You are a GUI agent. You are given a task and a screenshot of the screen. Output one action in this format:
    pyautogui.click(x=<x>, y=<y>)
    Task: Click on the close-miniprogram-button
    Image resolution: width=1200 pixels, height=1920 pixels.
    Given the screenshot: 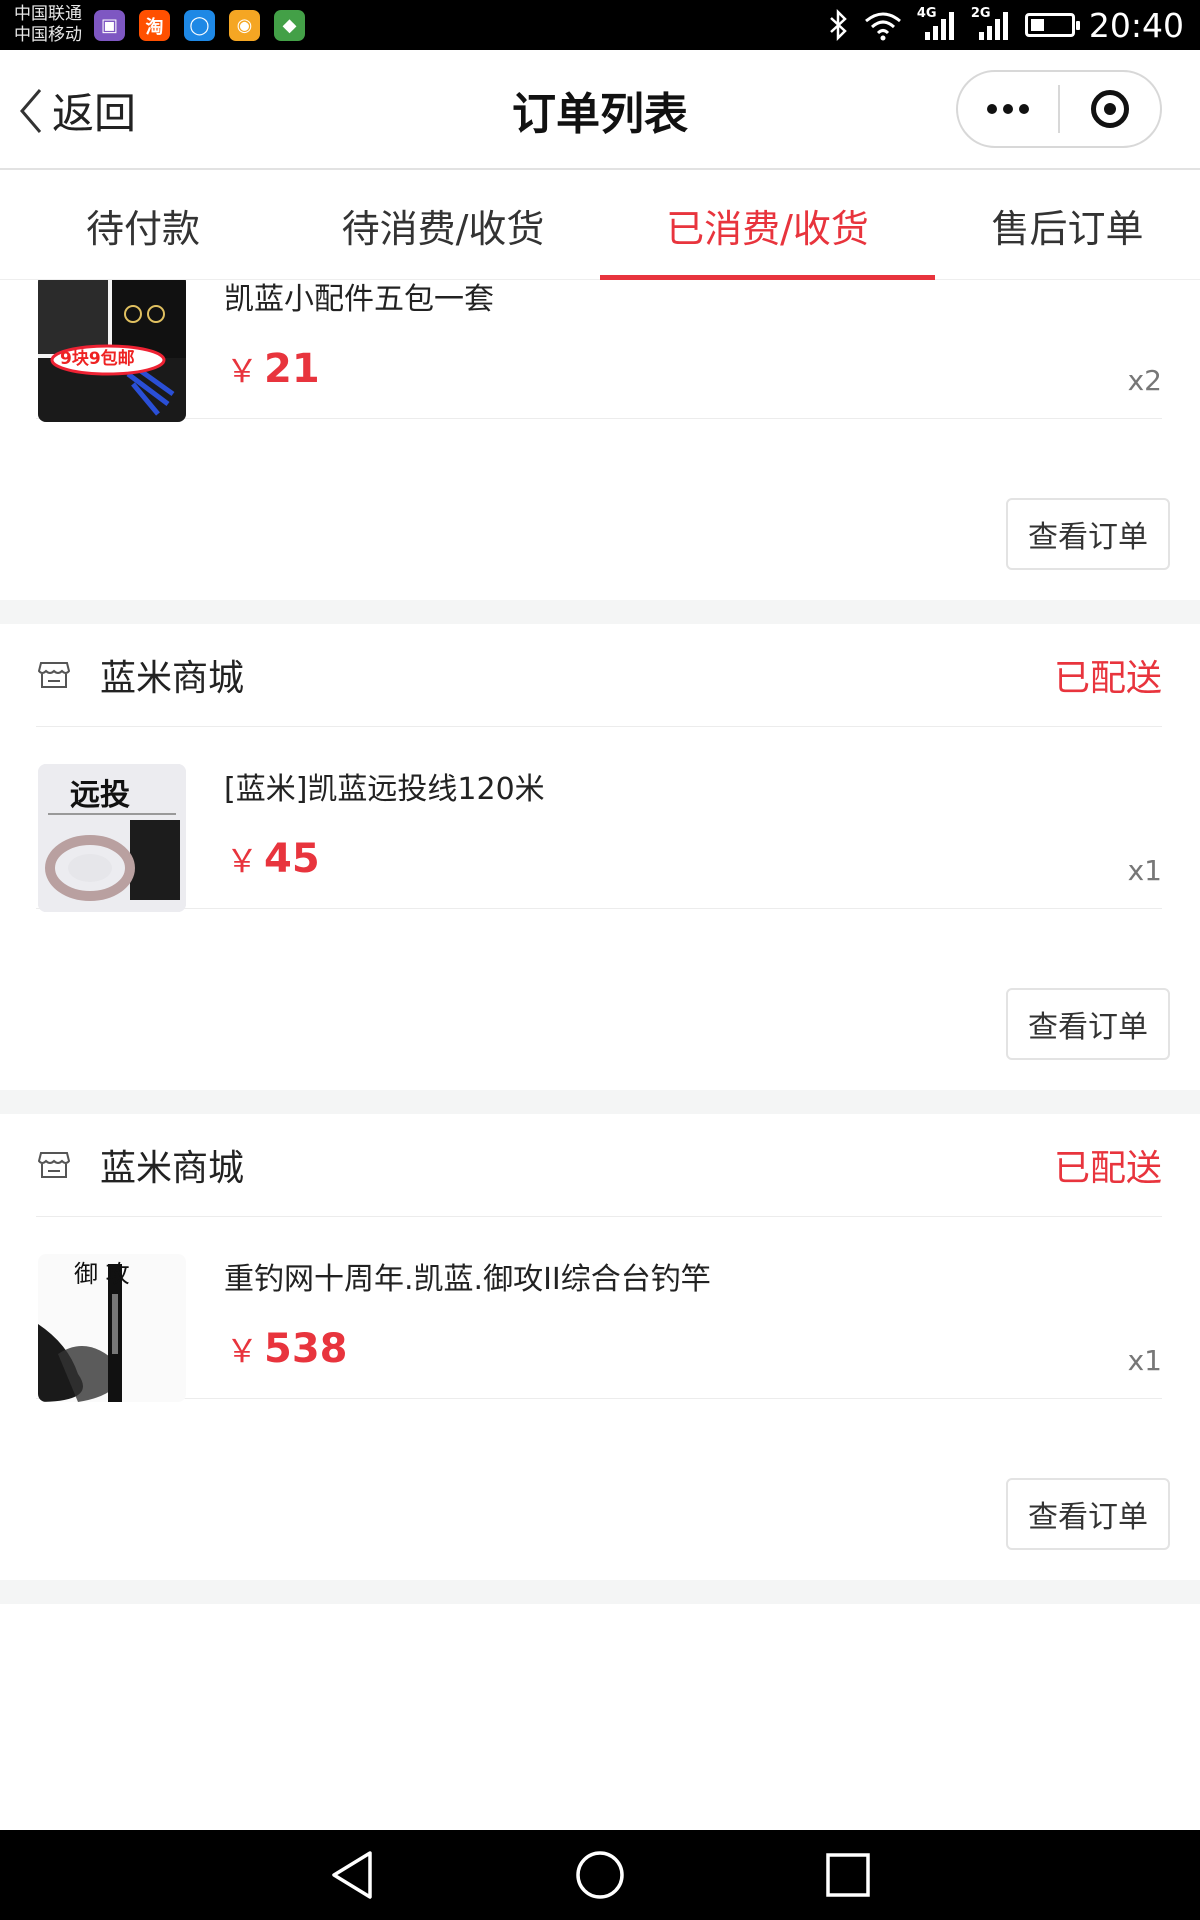 What is the action you would take?
    pyautogui.click(x=1110, y=109)
    